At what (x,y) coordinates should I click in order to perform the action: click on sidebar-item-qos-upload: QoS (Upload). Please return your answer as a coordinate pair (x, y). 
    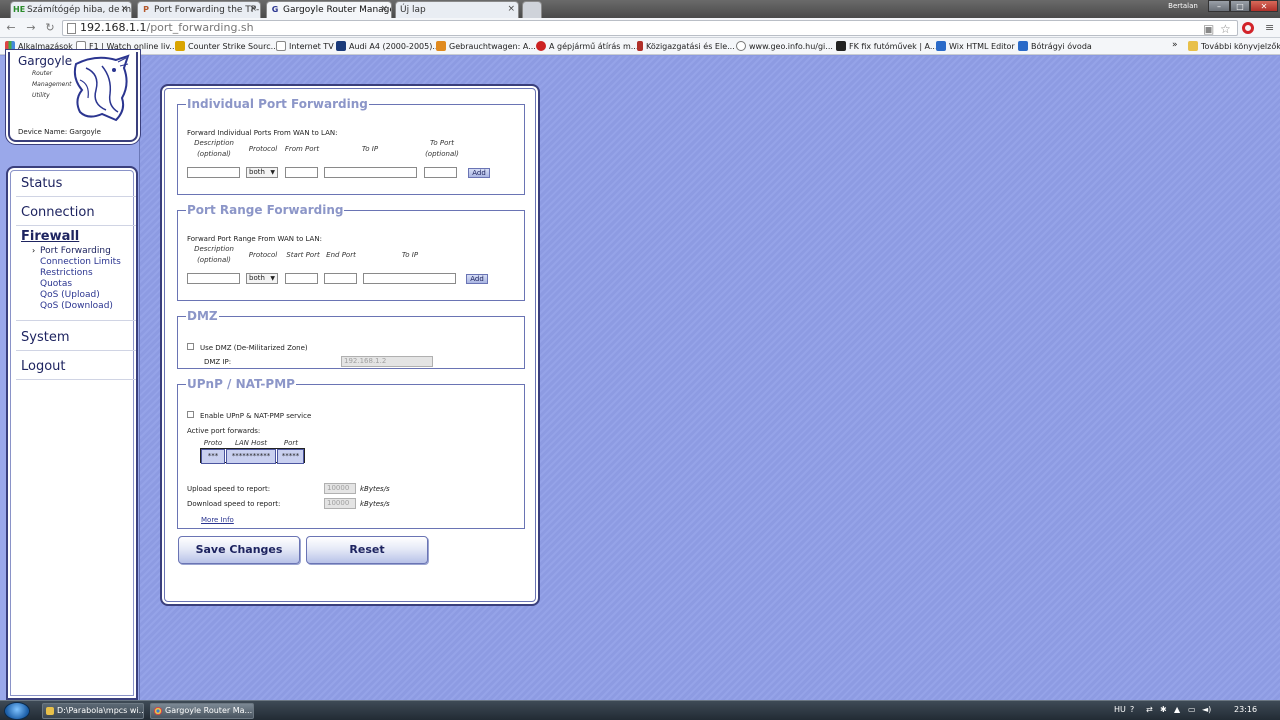
    Looking at the image, I should click on (70, 295).